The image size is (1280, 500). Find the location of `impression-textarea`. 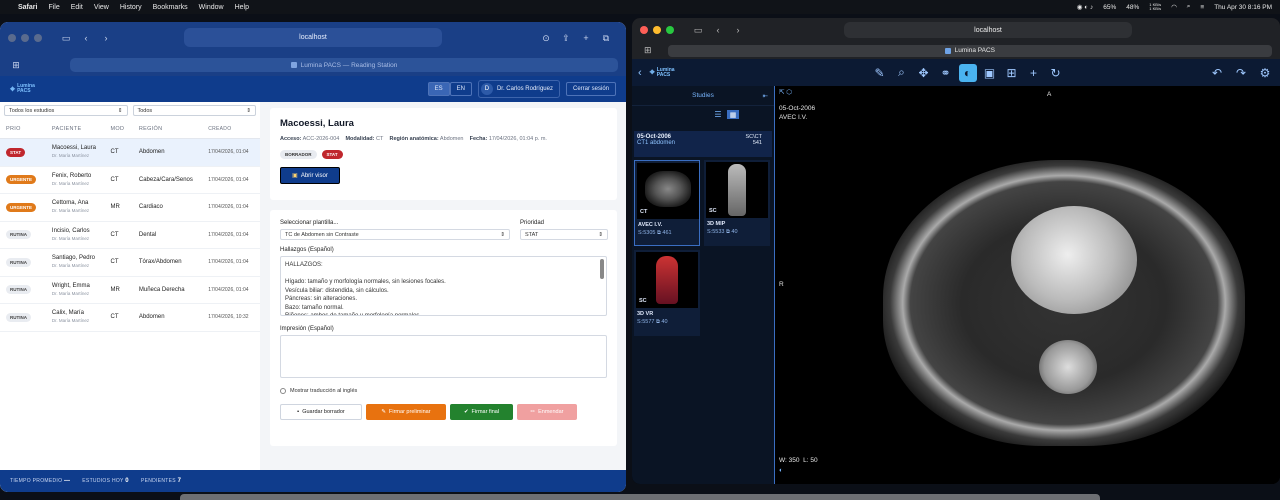

impression-textarea is located at coordinates (443, 356).